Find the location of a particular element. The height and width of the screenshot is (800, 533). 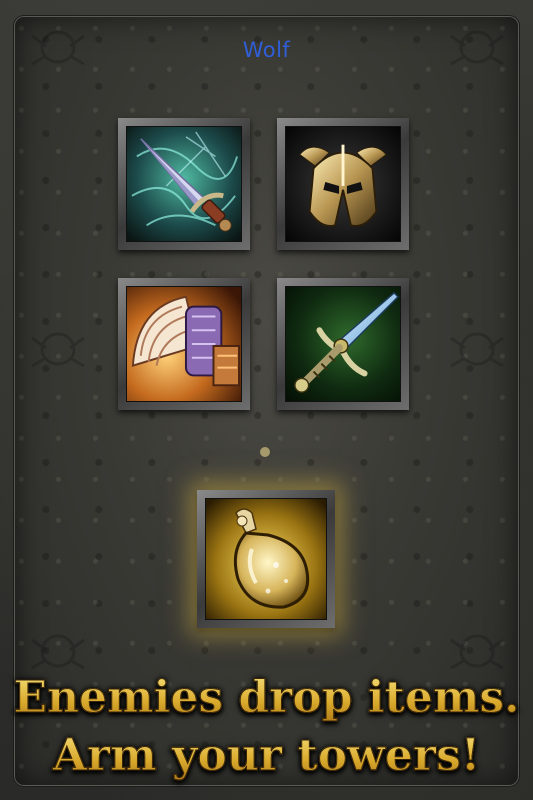

golden-helmet-icon is located at coordinates (343, 184).